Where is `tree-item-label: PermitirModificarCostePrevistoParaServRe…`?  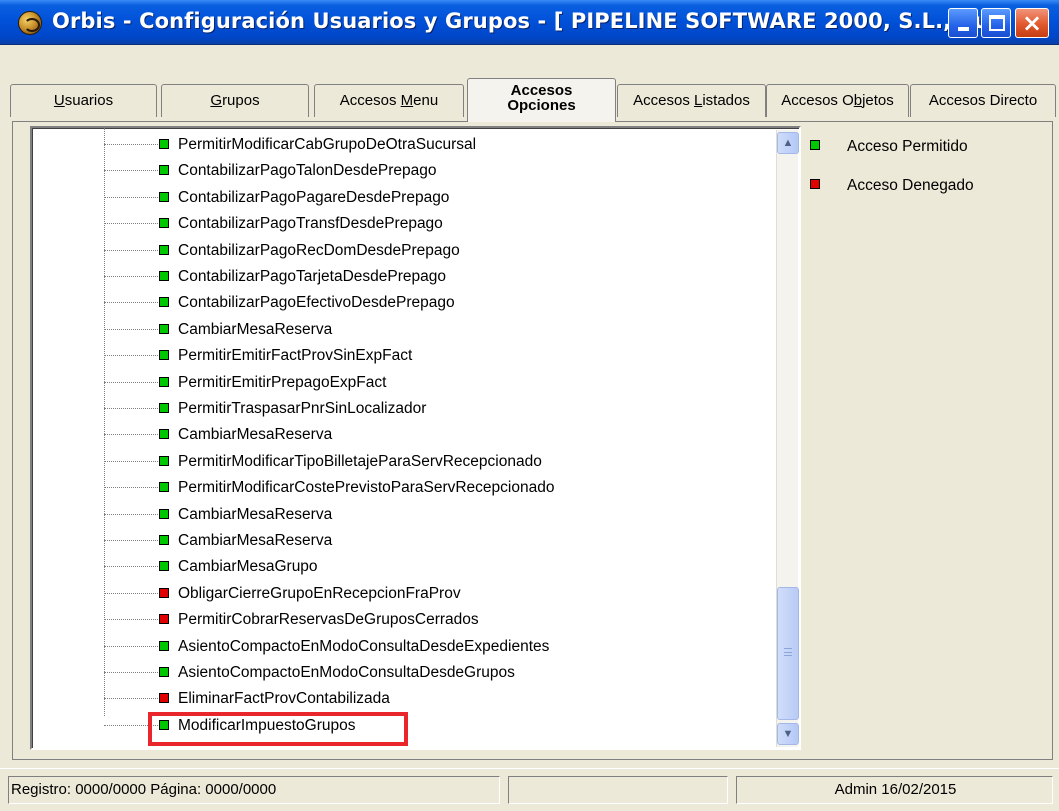
tree-item-label: PermitirModificarCostePrevistoParaServRe… is located at coordinates (366, 488).